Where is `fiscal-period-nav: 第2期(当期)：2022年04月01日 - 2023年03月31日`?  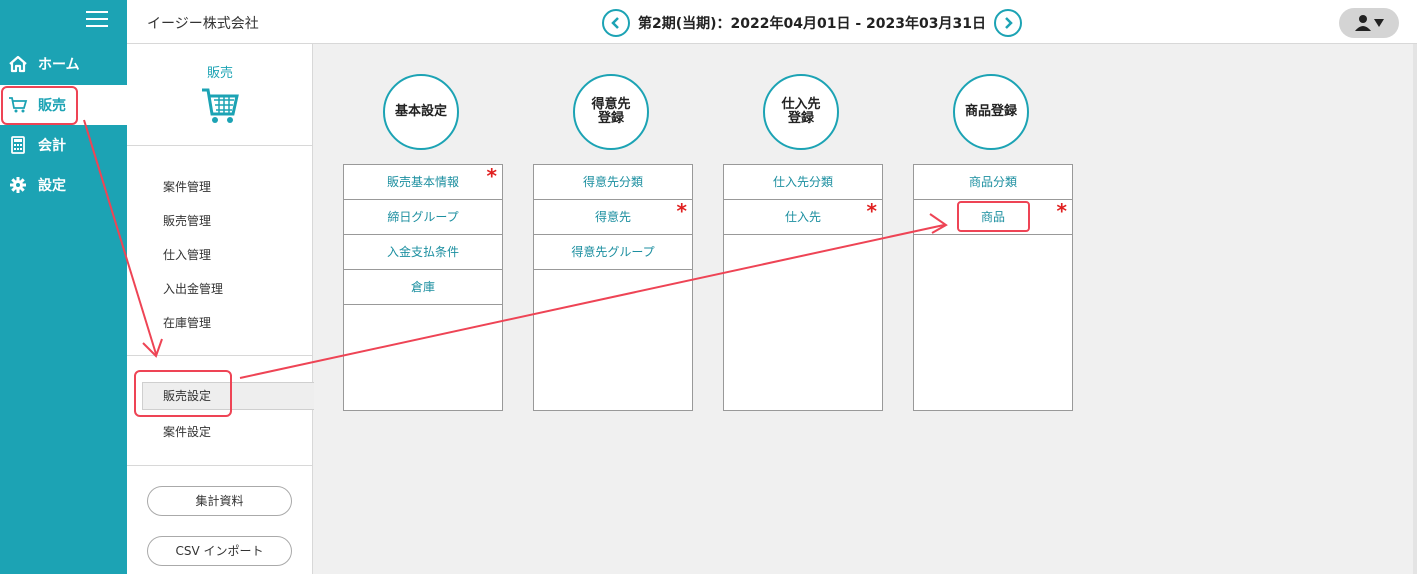
fiscal-period-nav: 第2期(当期)：2022年04月01日 - 2023年03月31日 is located at coordinates (812, 23).